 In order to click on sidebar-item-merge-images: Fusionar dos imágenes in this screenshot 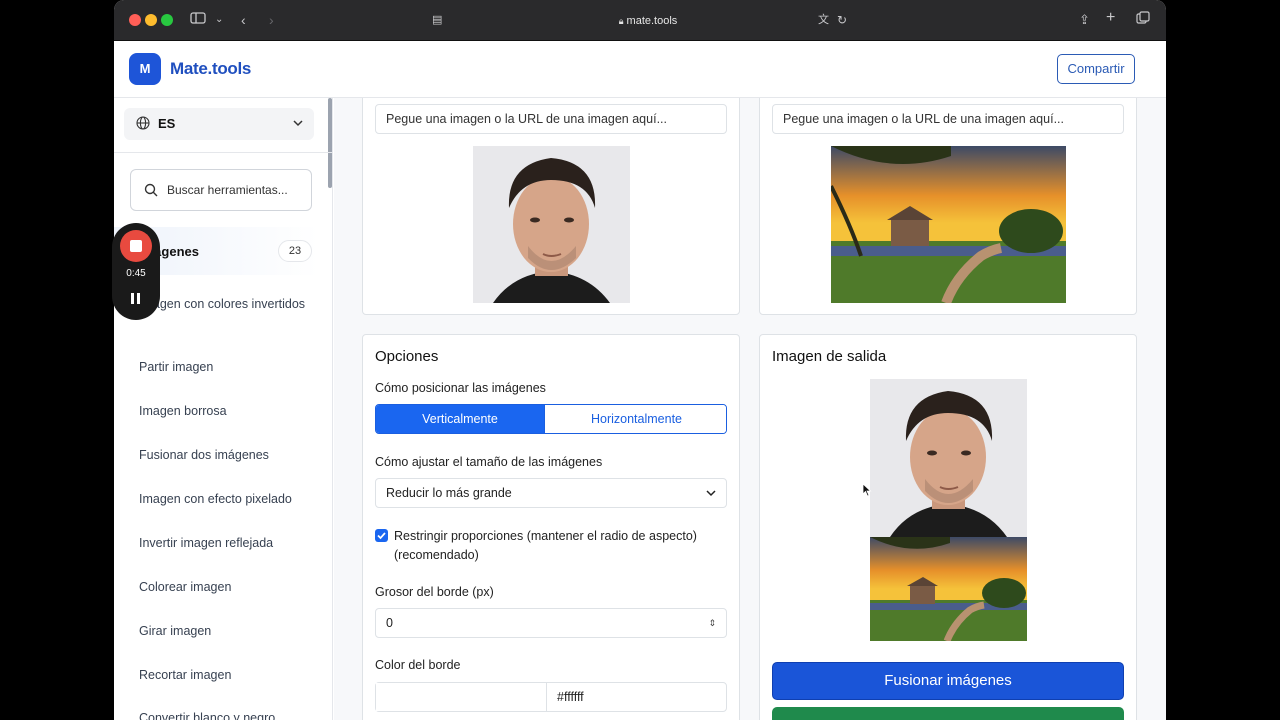, I will do `click(226, 455)`.